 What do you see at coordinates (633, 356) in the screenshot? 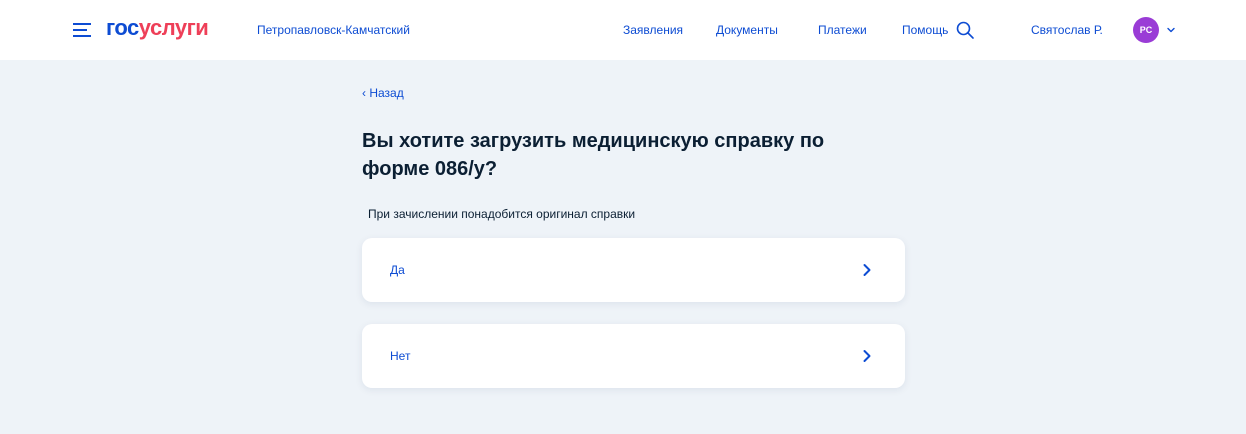
I see `option-no: Нет` at bounding box center [633, 356].